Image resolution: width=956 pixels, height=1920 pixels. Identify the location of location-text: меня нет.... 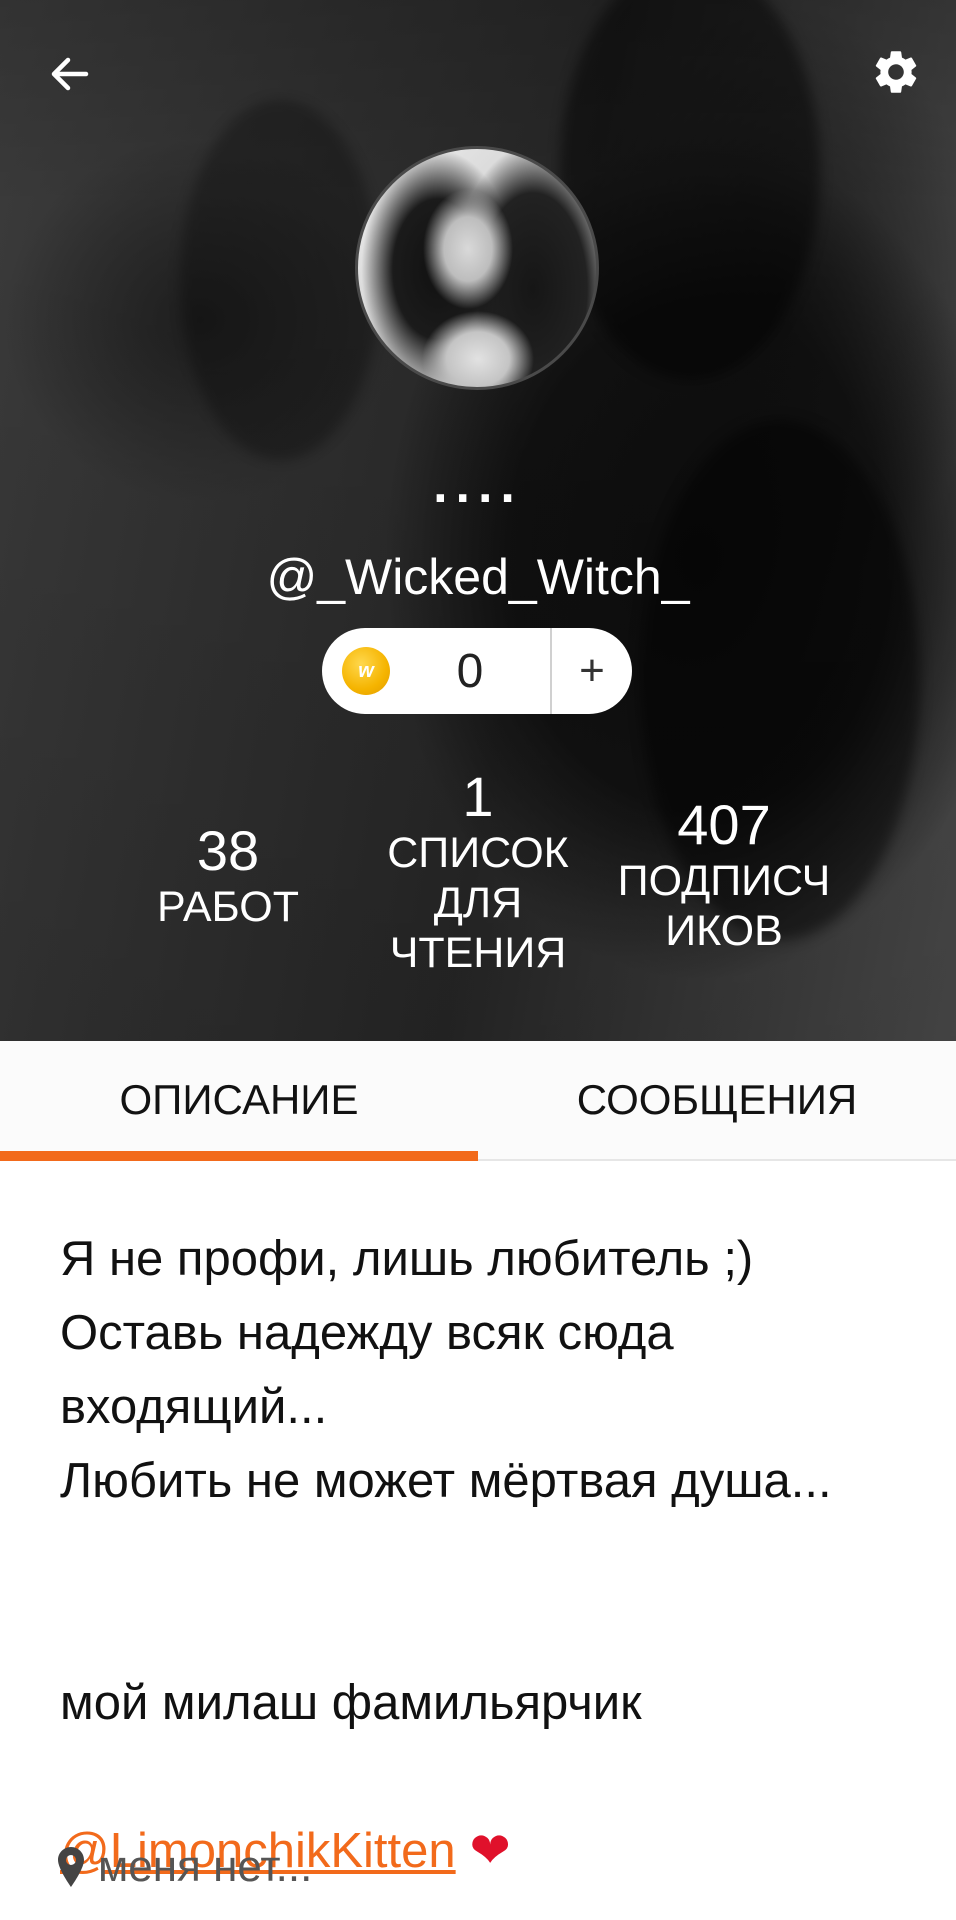
(205, 1866).